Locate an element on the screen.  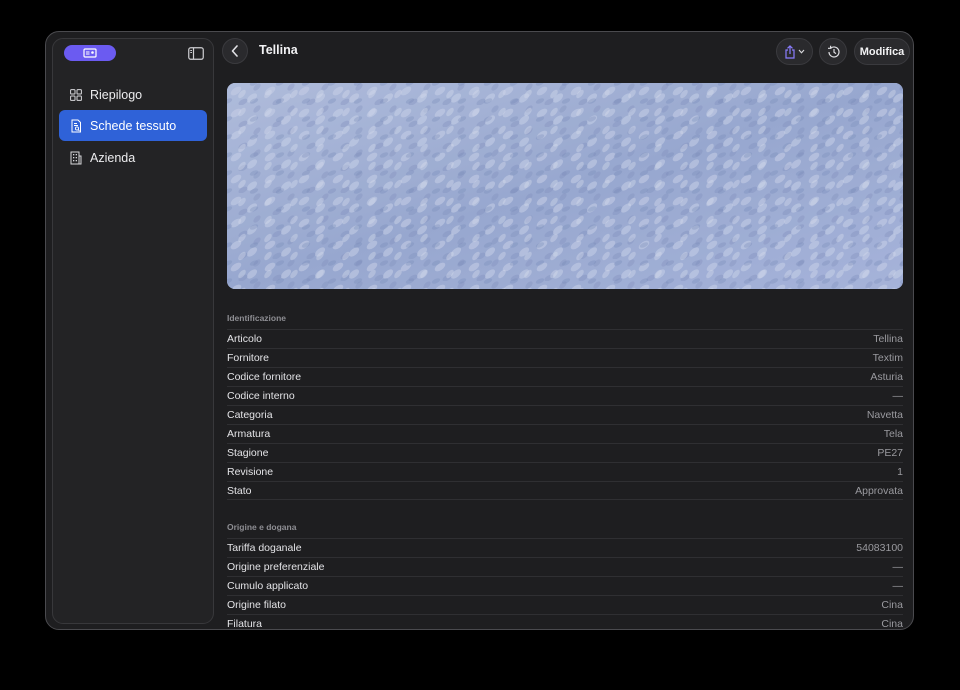
history-button is located at coordinates (833, 51).